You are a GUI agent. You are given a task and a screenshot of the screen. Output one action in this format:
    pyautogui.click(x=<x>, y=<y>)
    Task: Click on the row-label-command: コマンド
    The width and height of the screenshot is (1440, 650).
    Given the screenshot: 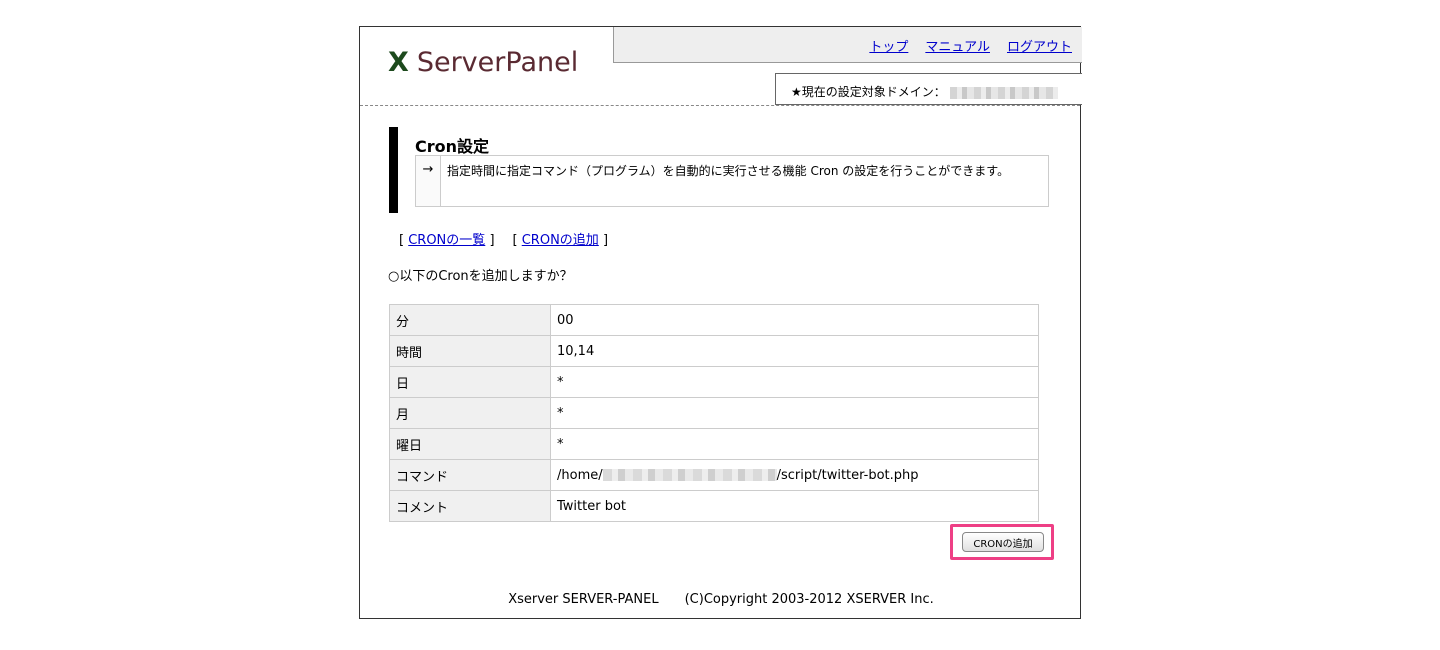 What is the action you would take?
    pyautogui.click(x=470, y=475)
    